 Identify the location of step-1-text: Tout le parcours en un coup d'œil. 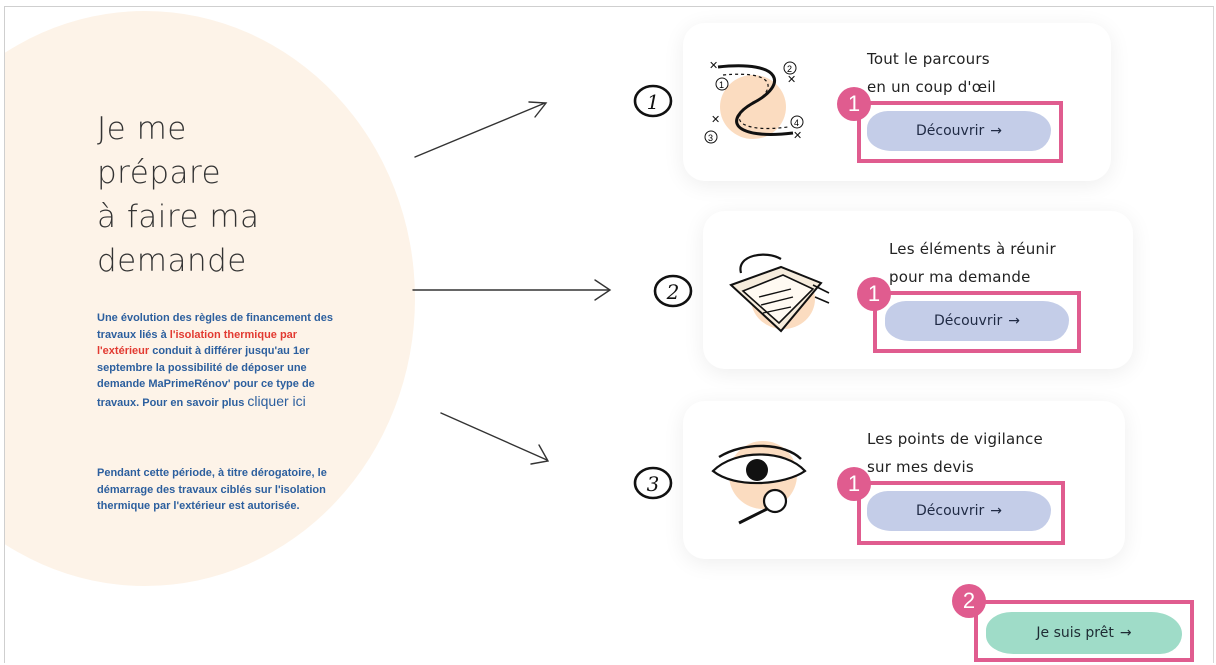
(931, 73).